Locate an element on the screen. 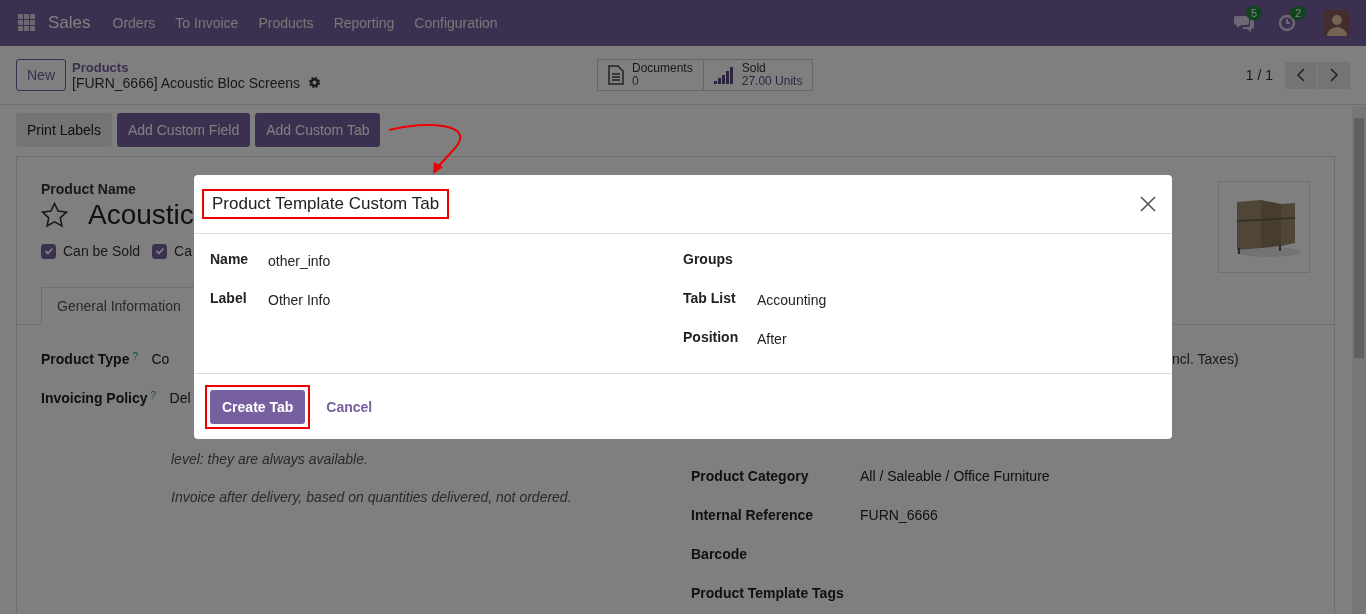  dialog-button: Create Tab is located at coordinates (258, 406).